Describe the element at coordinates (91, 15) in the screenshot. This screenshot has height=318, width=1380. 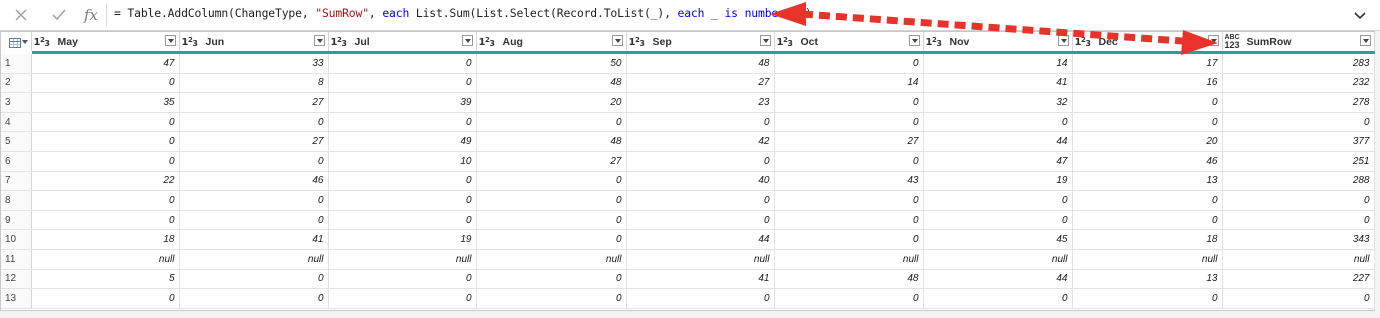
I see `fx-icon: fx` at that location.